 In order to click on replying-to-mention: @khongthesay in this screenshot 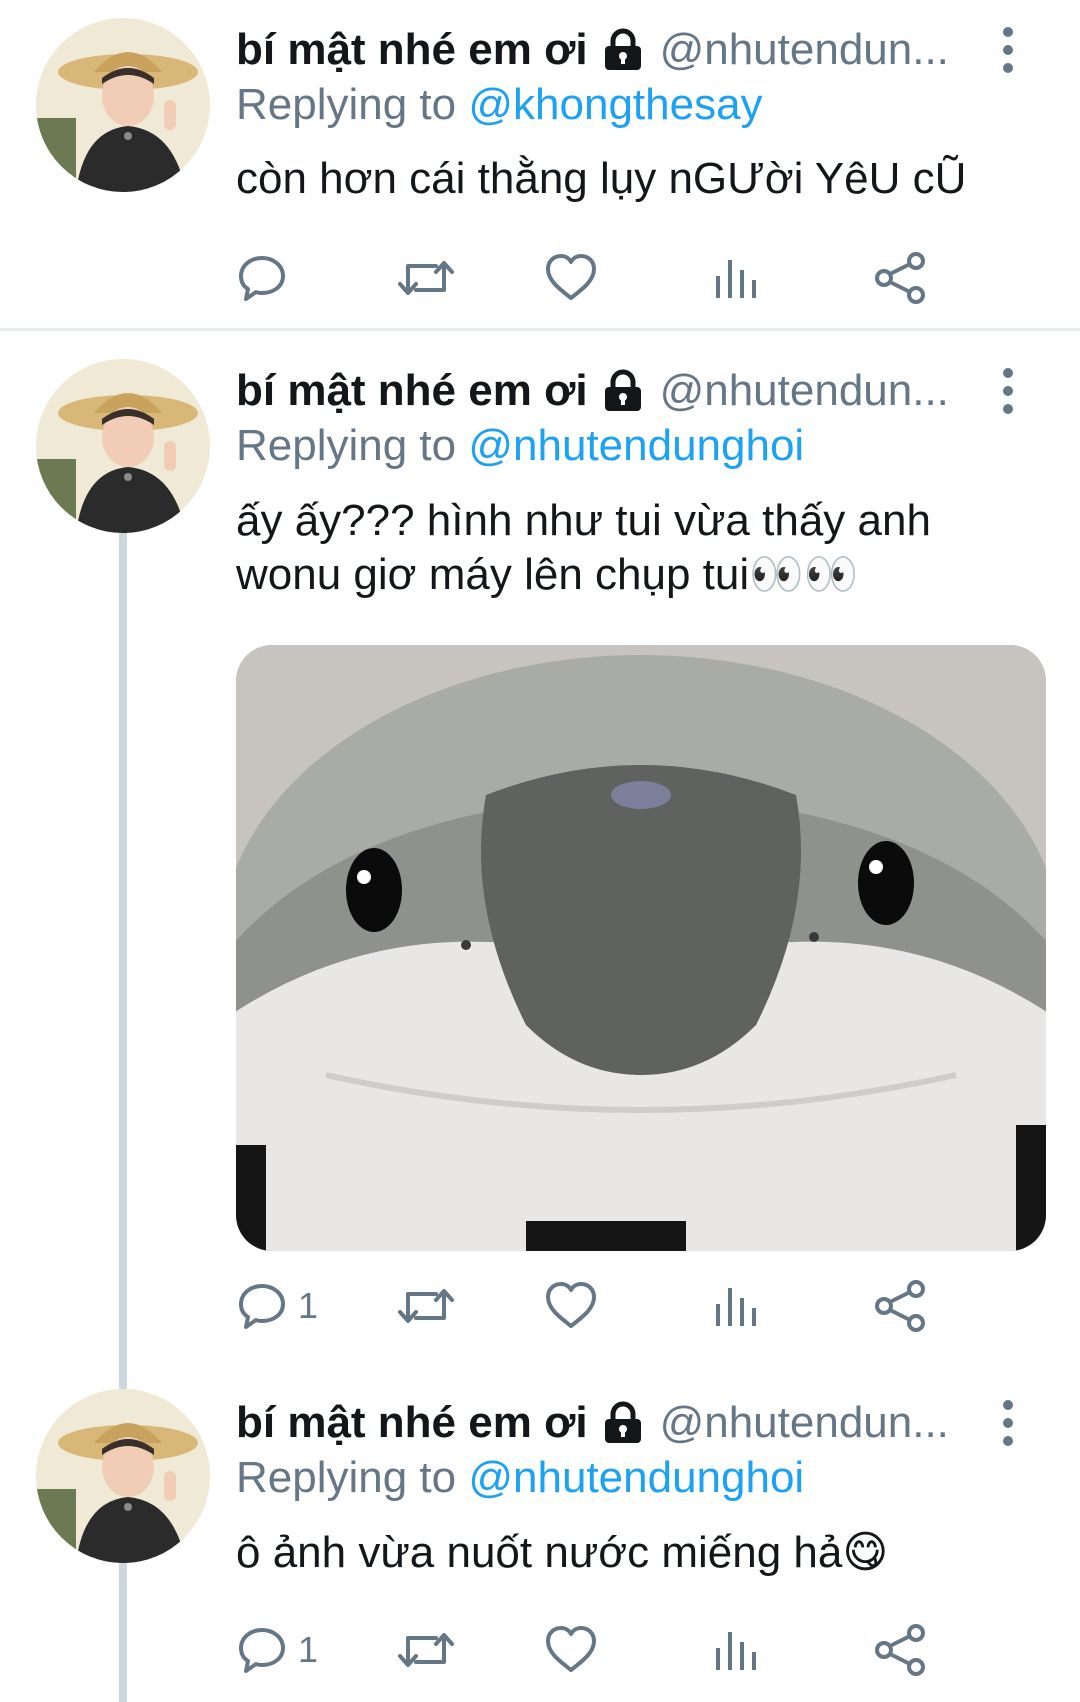, I will do `click(615, 104)`.